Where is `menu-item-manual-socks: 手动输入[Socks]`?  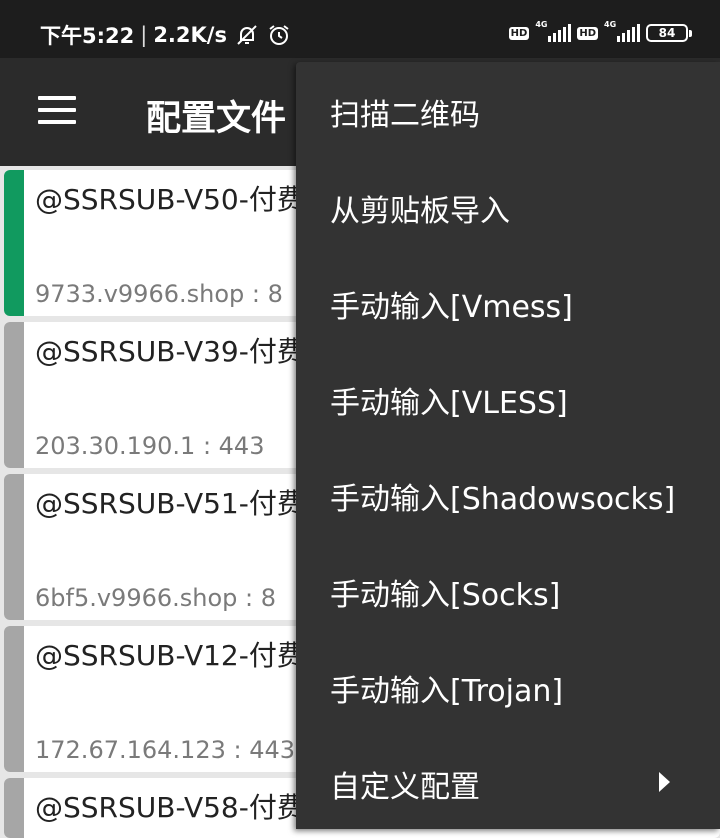 menu-item-manual-socks: 手动输入[Socks] is located at coordinates (508, 592).